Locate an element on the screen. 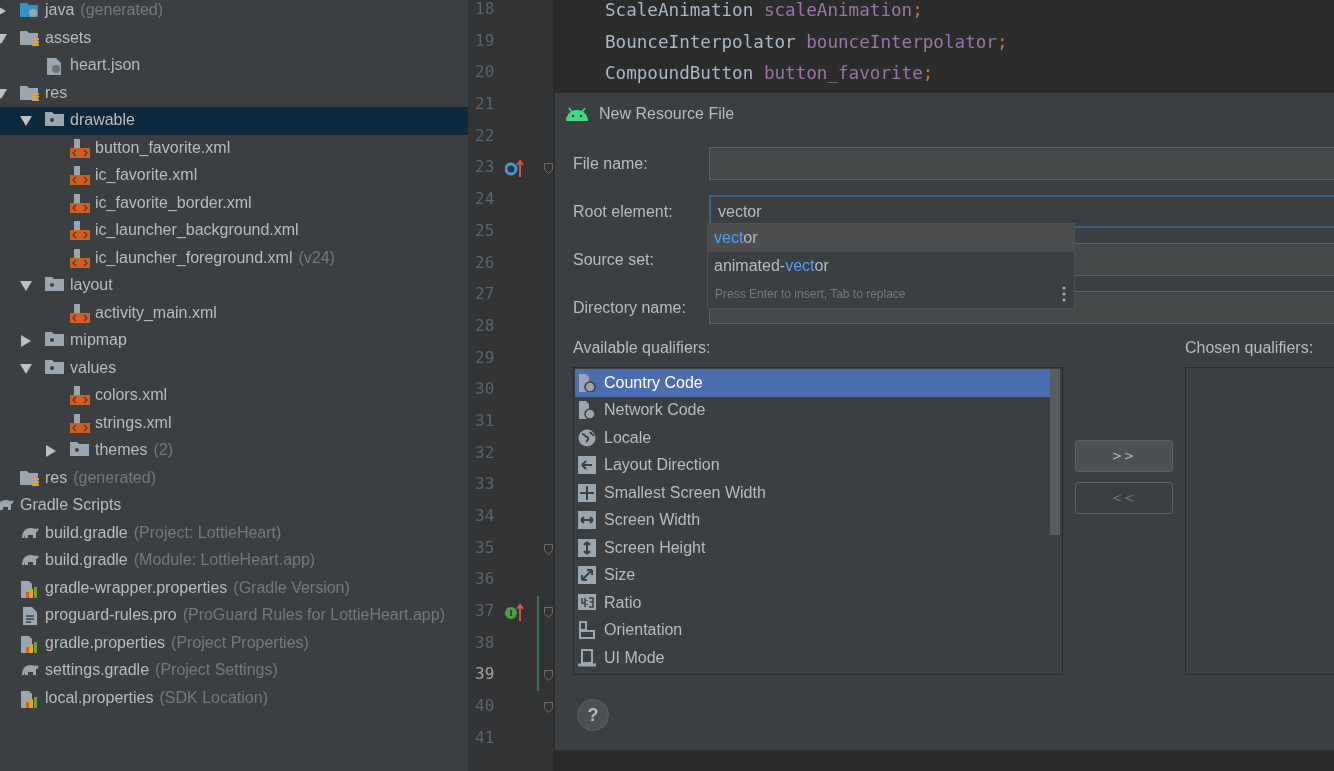 This screenshot has height=771, width=1334. file-note: (ProGuard Rules for LottieHeart.app) is located at coordinates (313, 615).